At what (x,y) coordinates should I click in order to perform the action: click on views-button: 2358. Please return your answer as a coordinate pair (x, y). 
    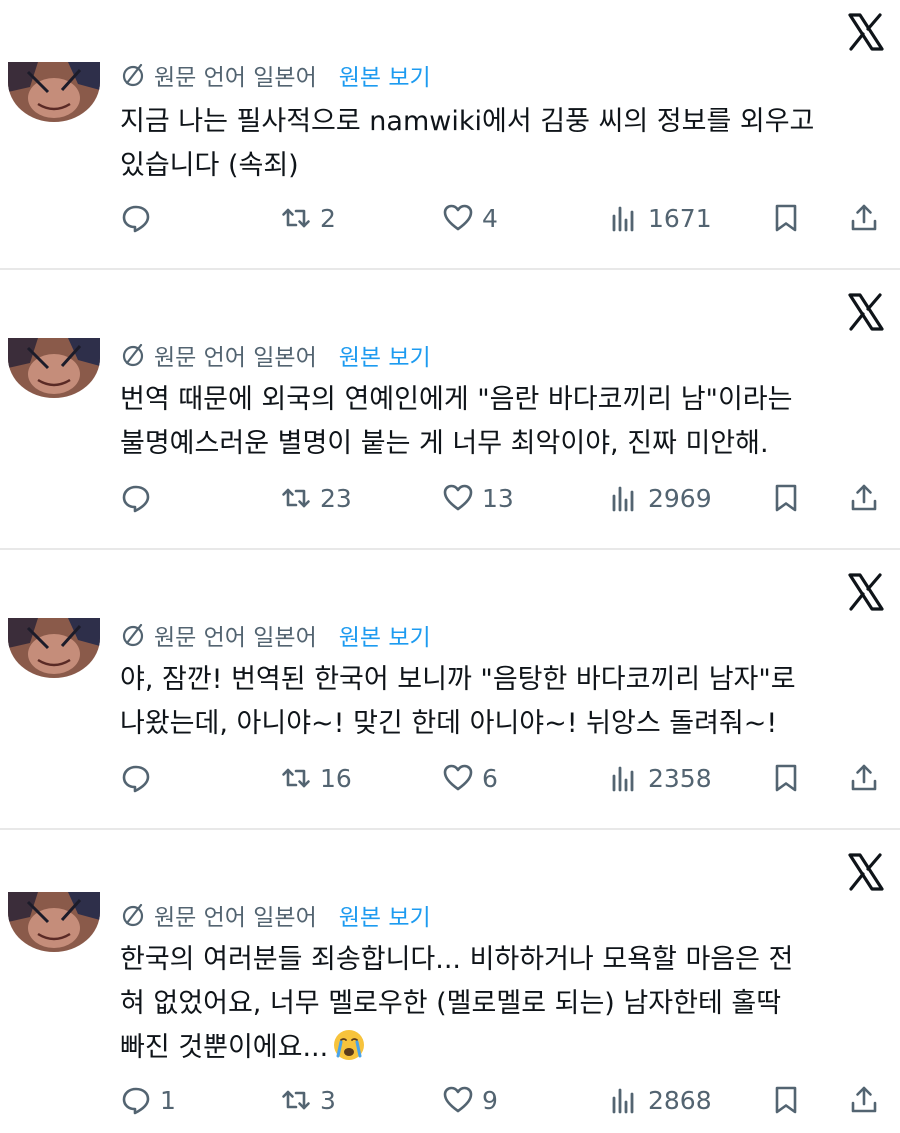
    Looking at the image, I should click on (660, 778).